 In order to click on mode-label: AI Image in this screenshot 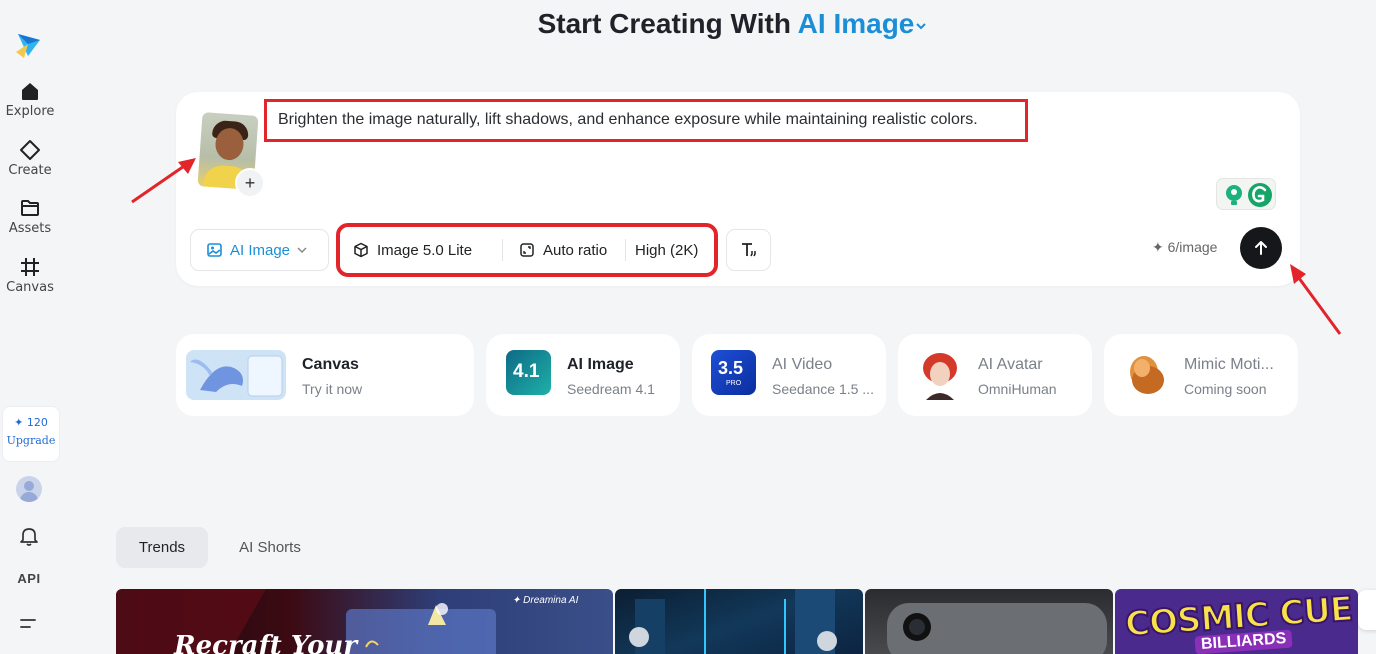, I will do `click(260, 250)`.